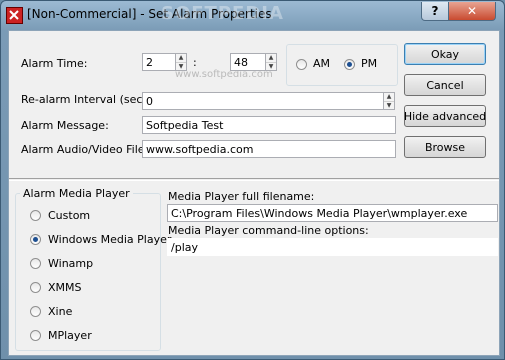  I want to click on am-radio, so click(301, 64).